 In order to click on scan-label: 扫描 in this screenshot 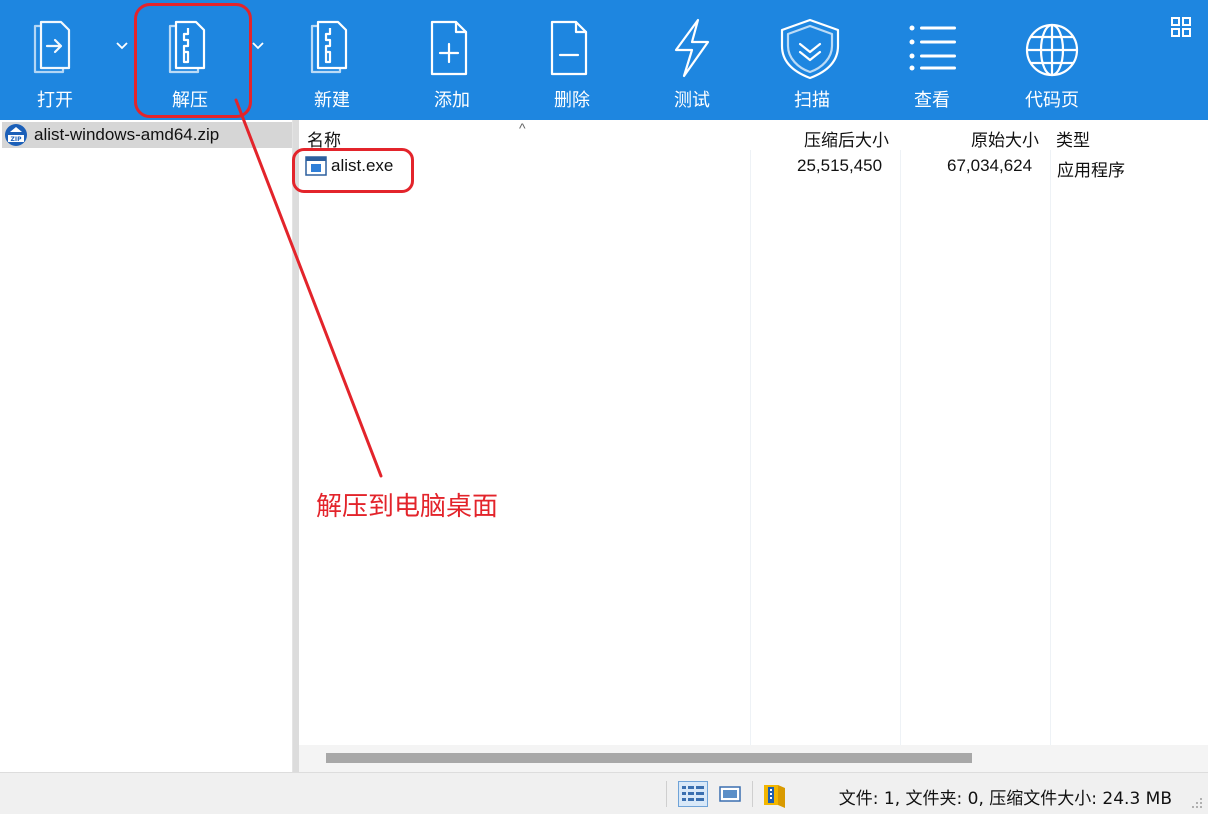, I will do `click(812, 100)`.